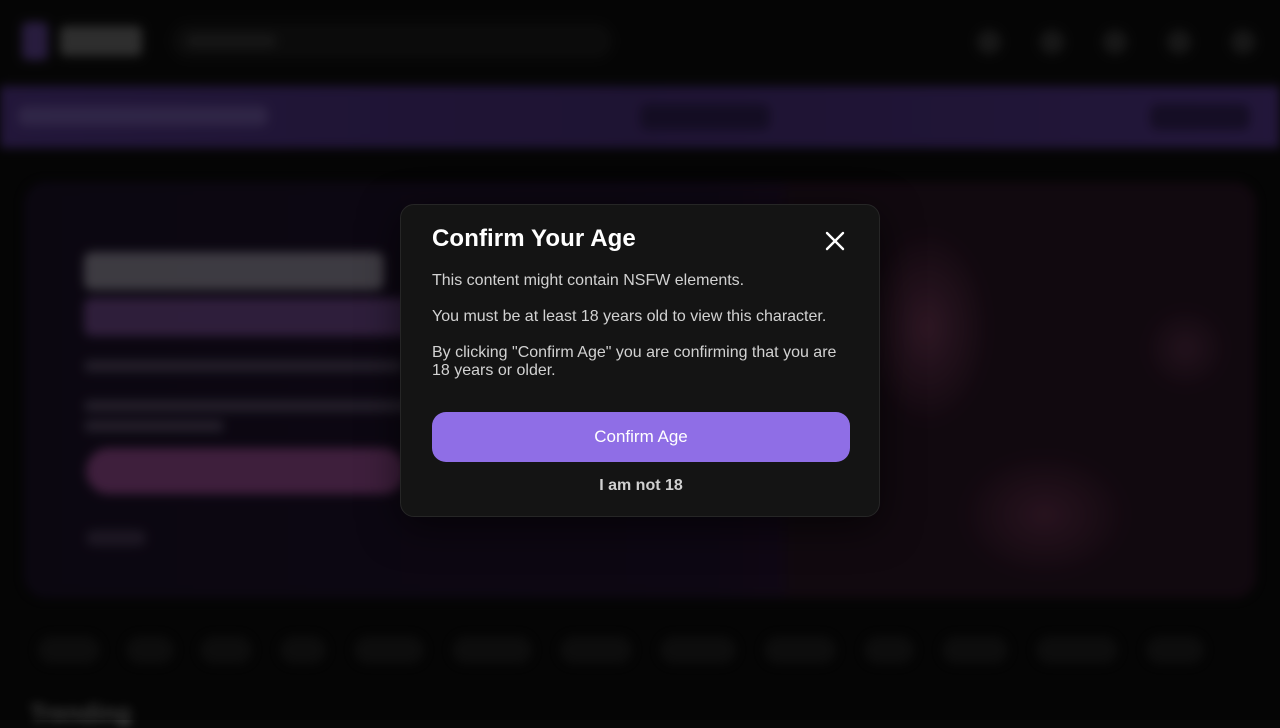 The width and height of the screenshot is (1280, 728). What do you see at coordinates (641, 437) in the screenshot?
I see `confirm-age-button: Confirm Age` at bounding box center [641, 437].